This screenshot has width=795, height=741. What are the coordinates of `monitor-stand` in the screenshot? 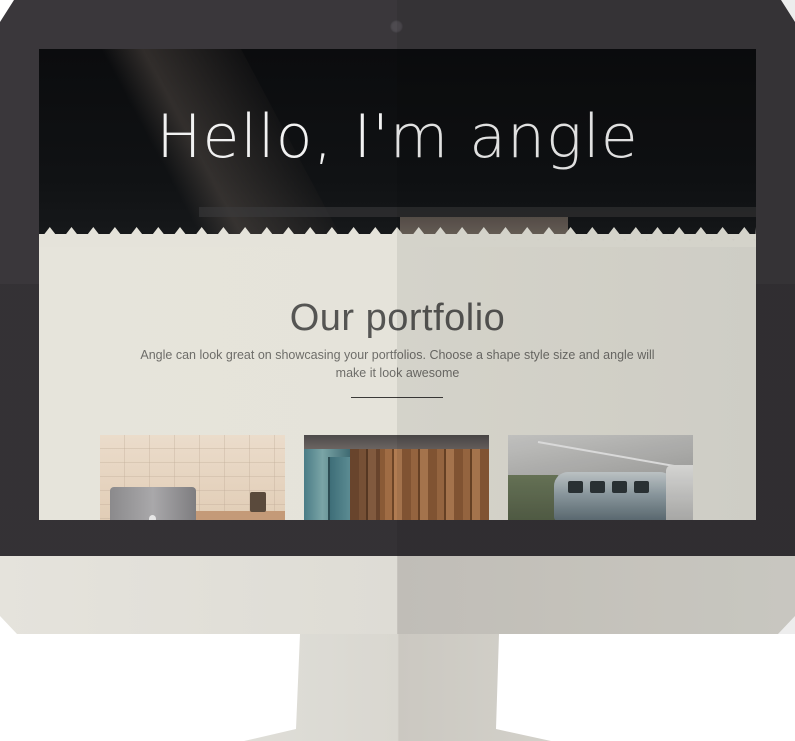 It's located at (397, 687).